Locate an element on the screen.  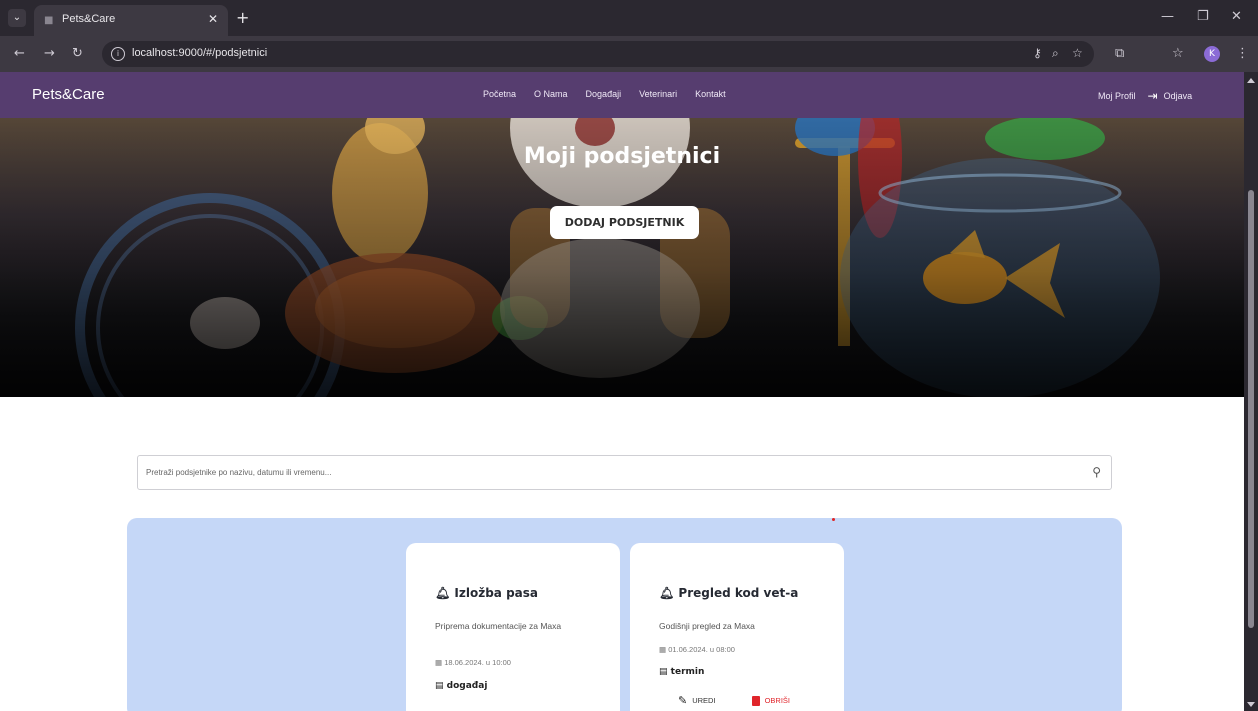
reminder-datetime: ▦ 18.06.2024. u 10:00 is located at coordinates (473, 662).